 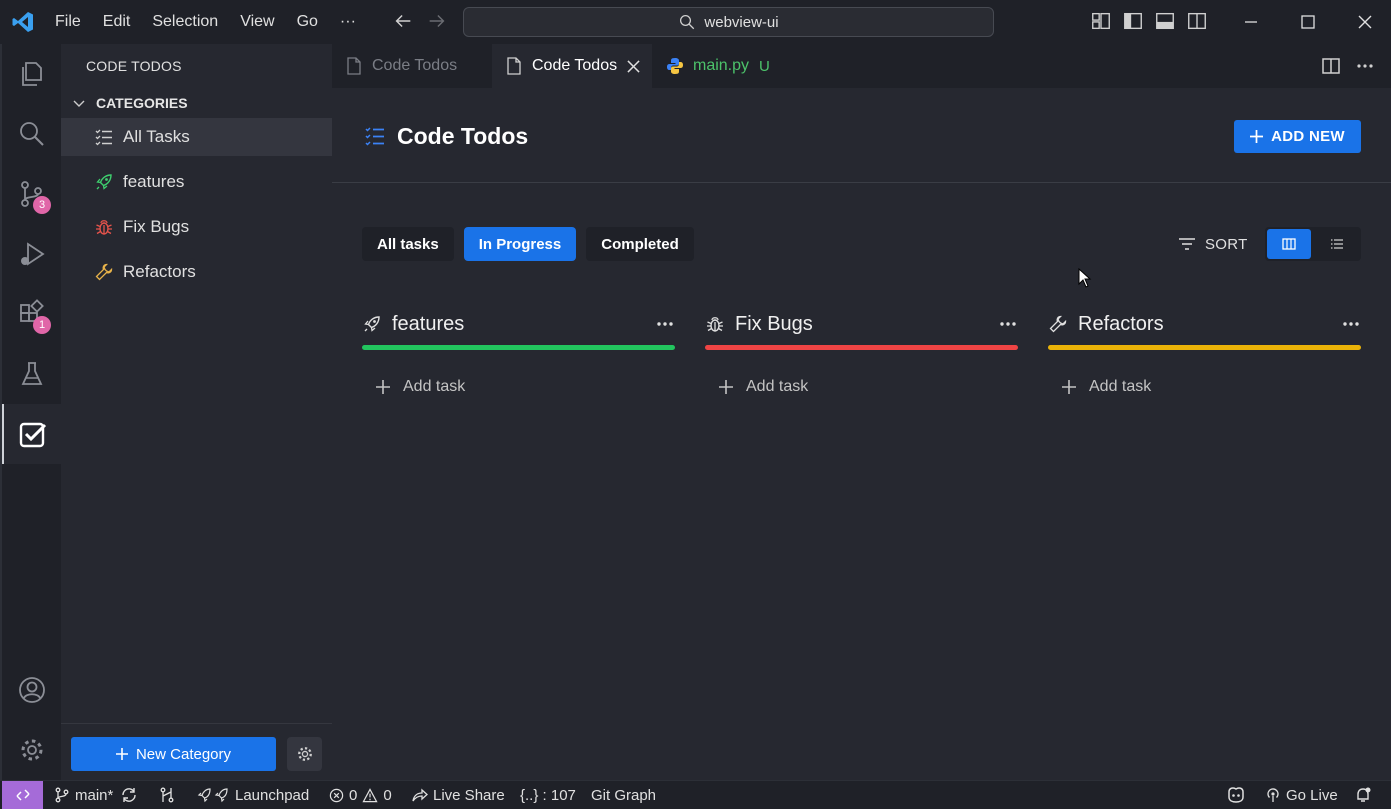 I want to click on branch-indicator: main*, so click(x=83, y=795).